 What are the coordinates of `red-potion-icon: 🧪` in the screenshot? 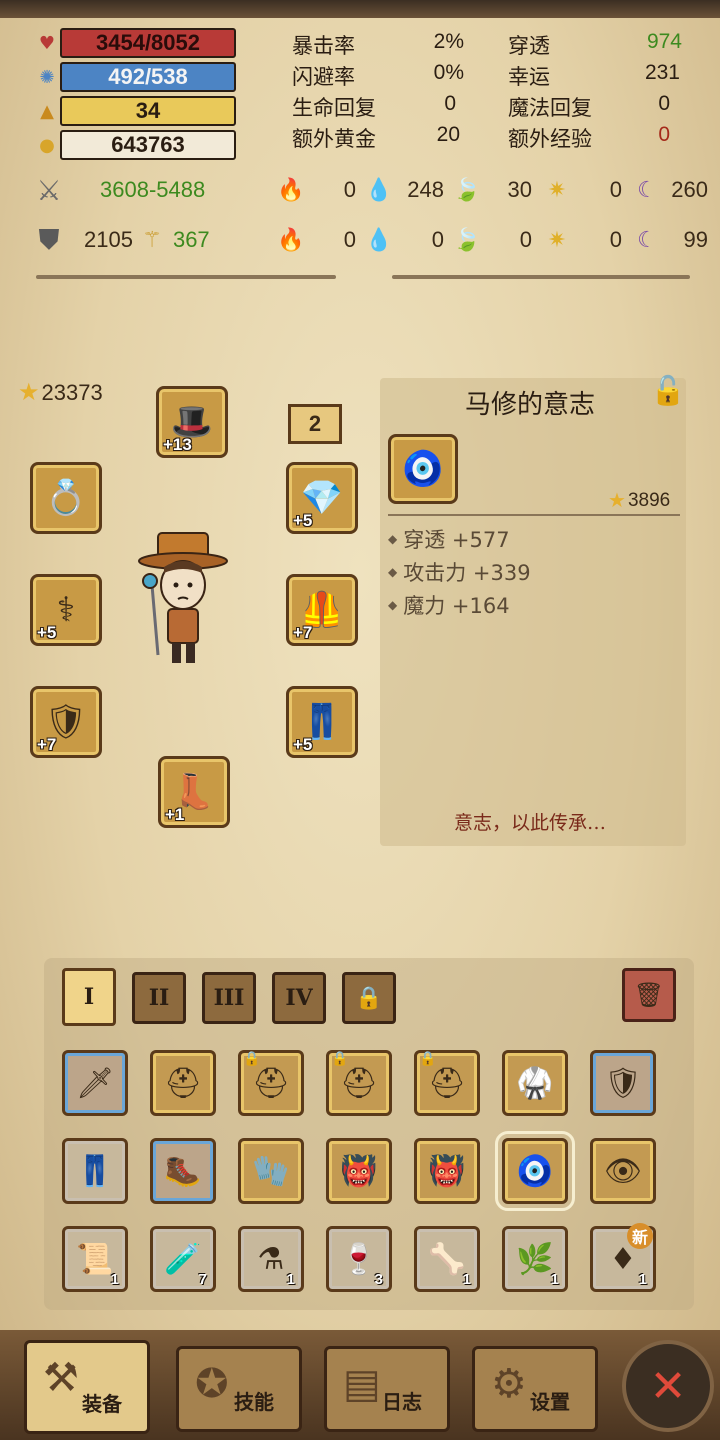 It's located at (183, 1259).